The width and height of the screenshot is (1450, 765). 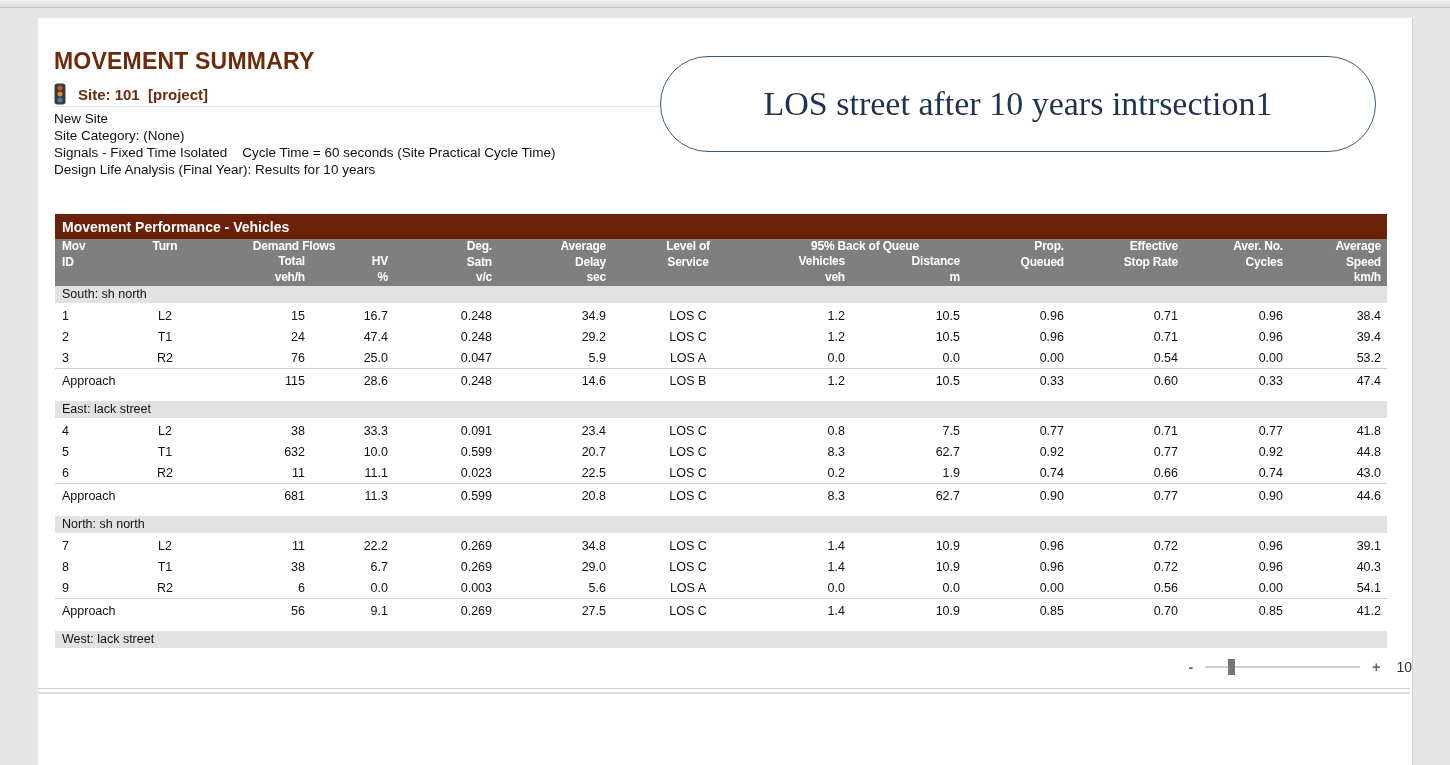 I want to click on table-cell-text: 115, so click(x=294, y=381).